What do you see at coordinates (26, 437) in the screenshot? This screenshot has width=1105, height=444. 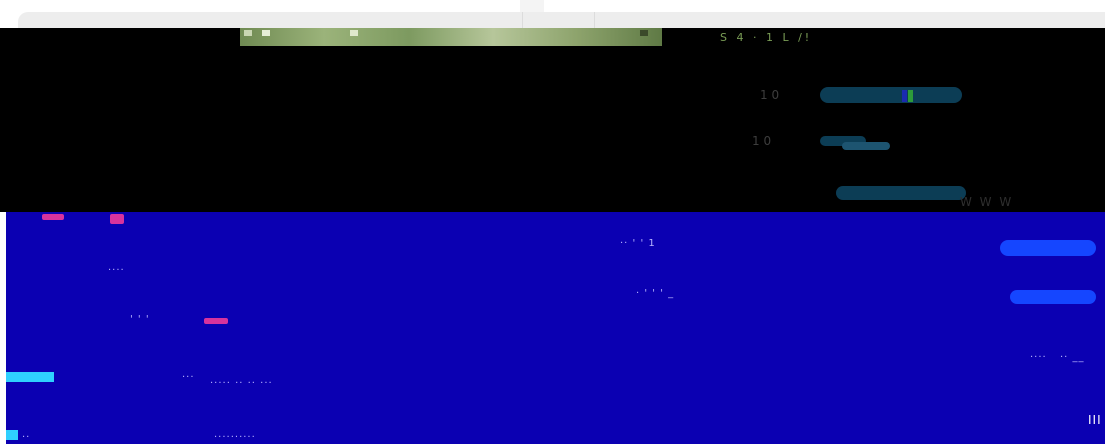 I see `faint-text: ··` at bounding box center [26, 437].